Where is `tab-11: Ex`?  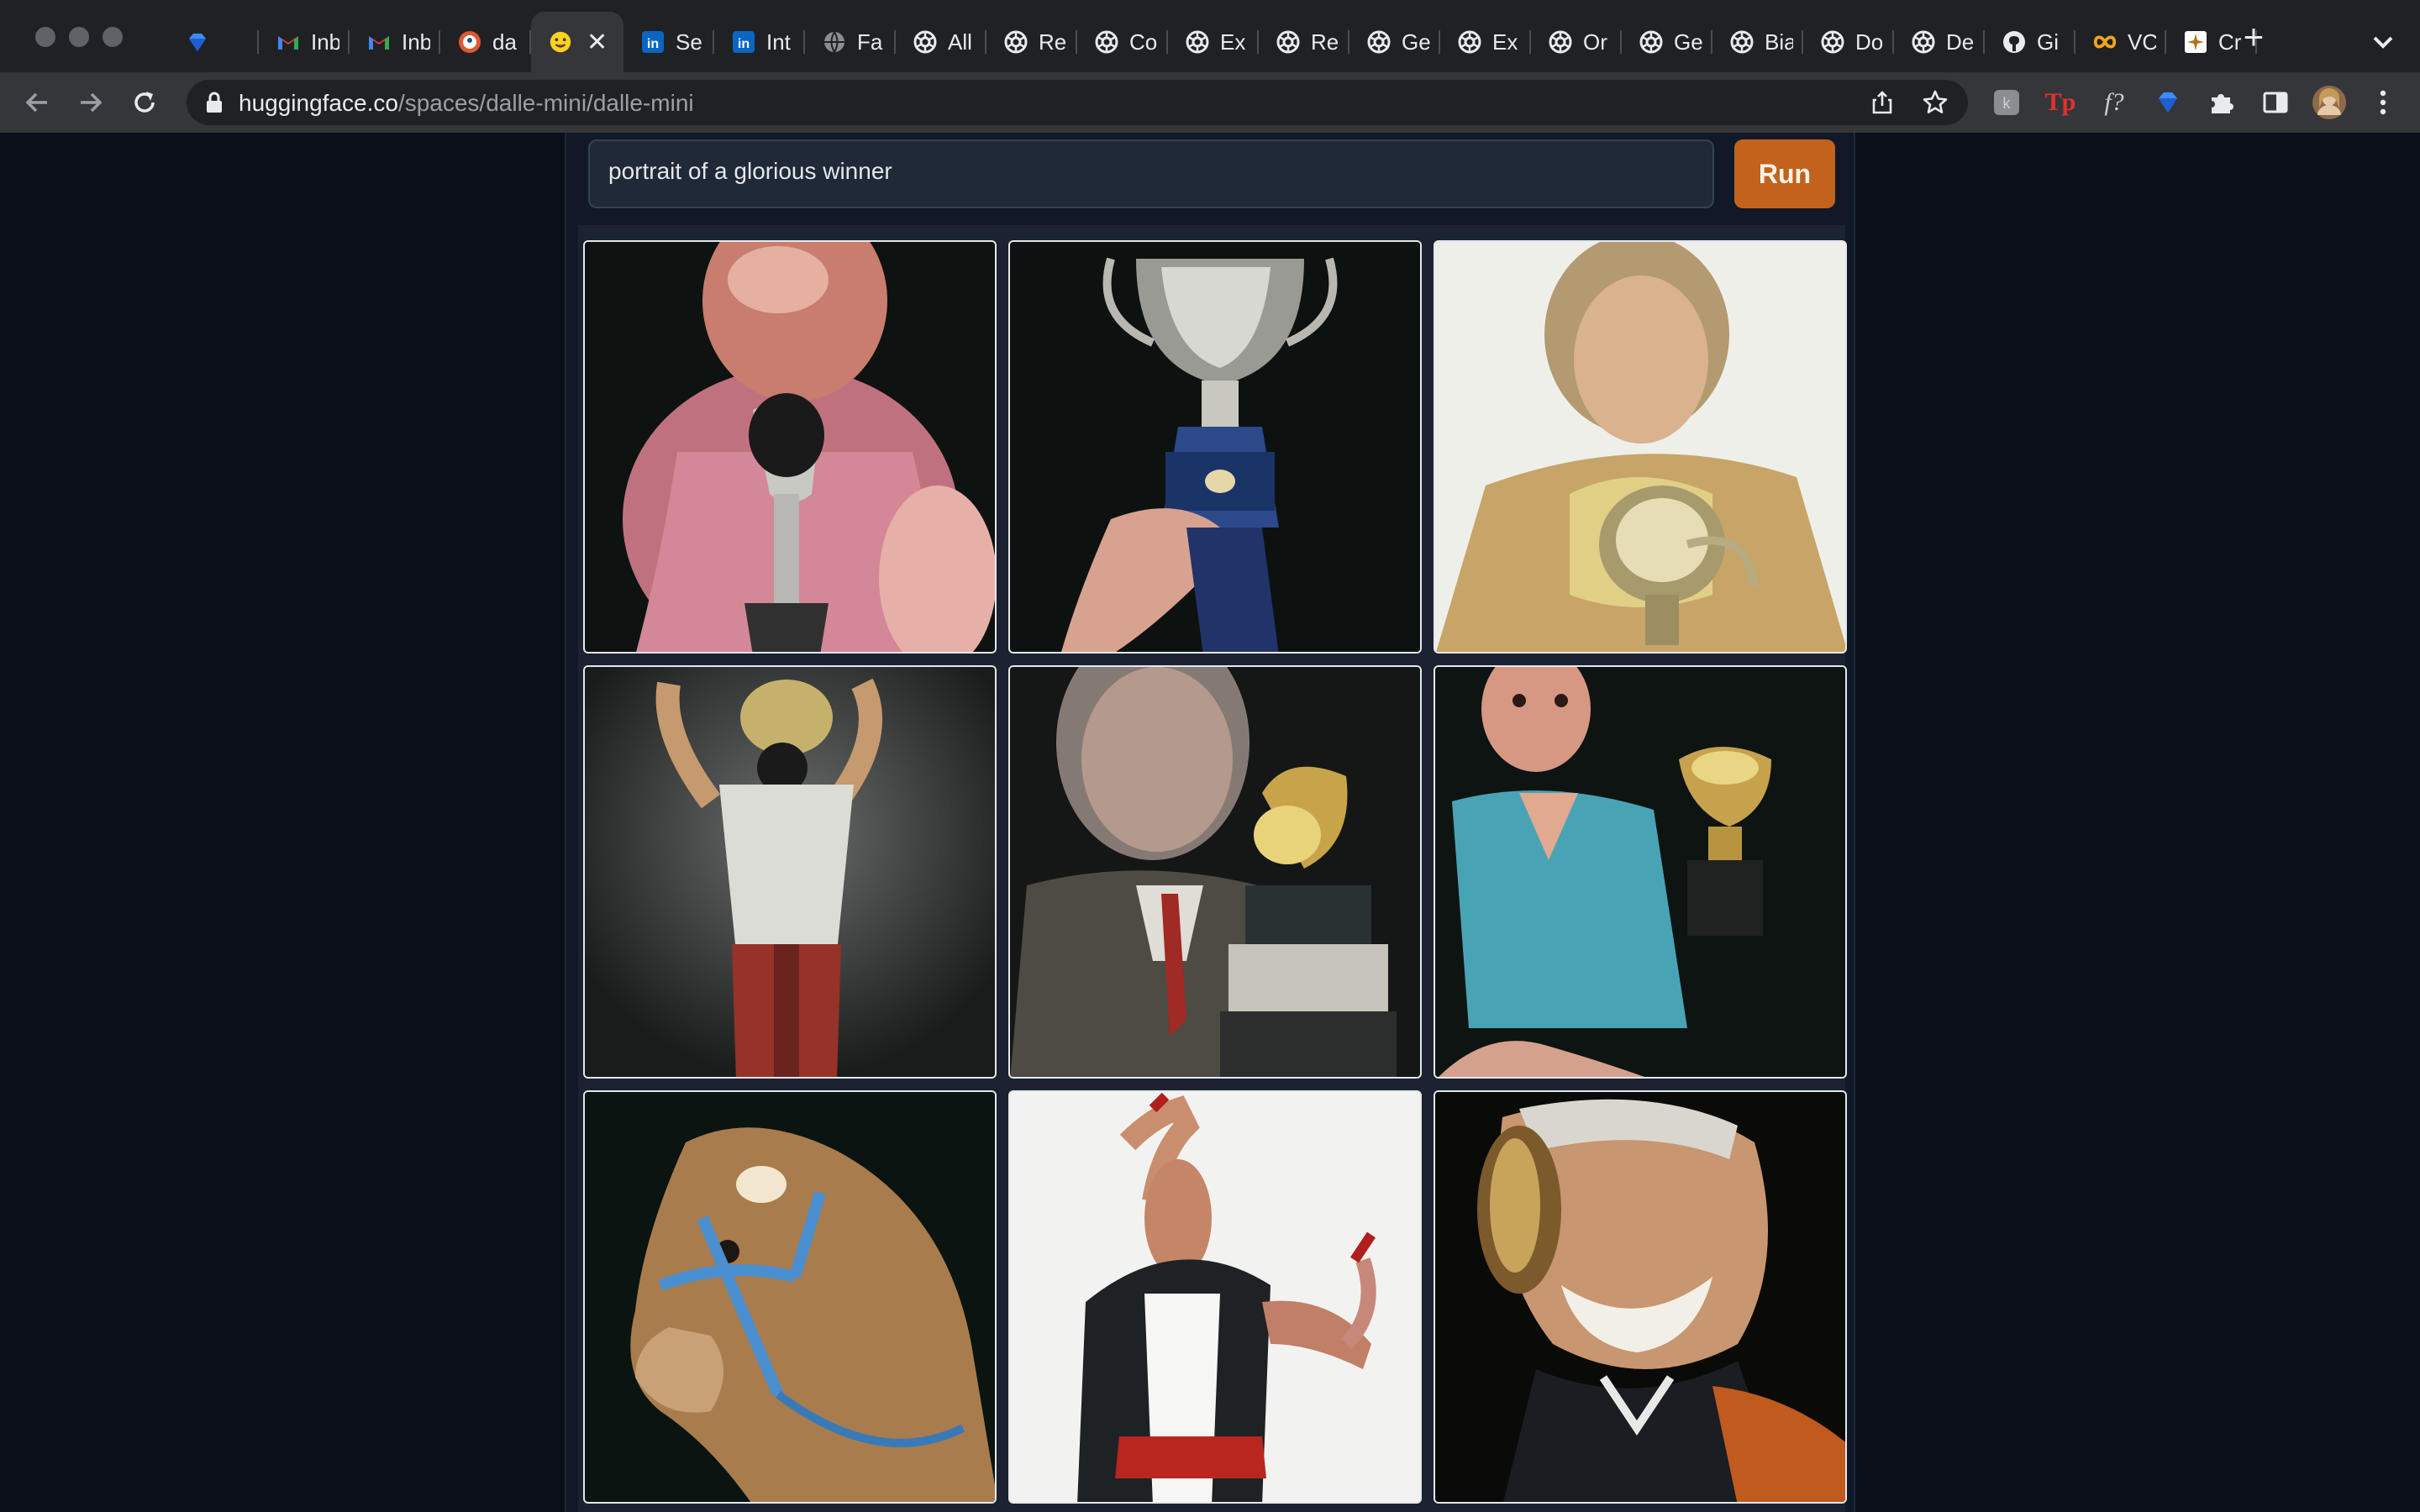
tab-11: Ex is located at coordinates (1213, 42).